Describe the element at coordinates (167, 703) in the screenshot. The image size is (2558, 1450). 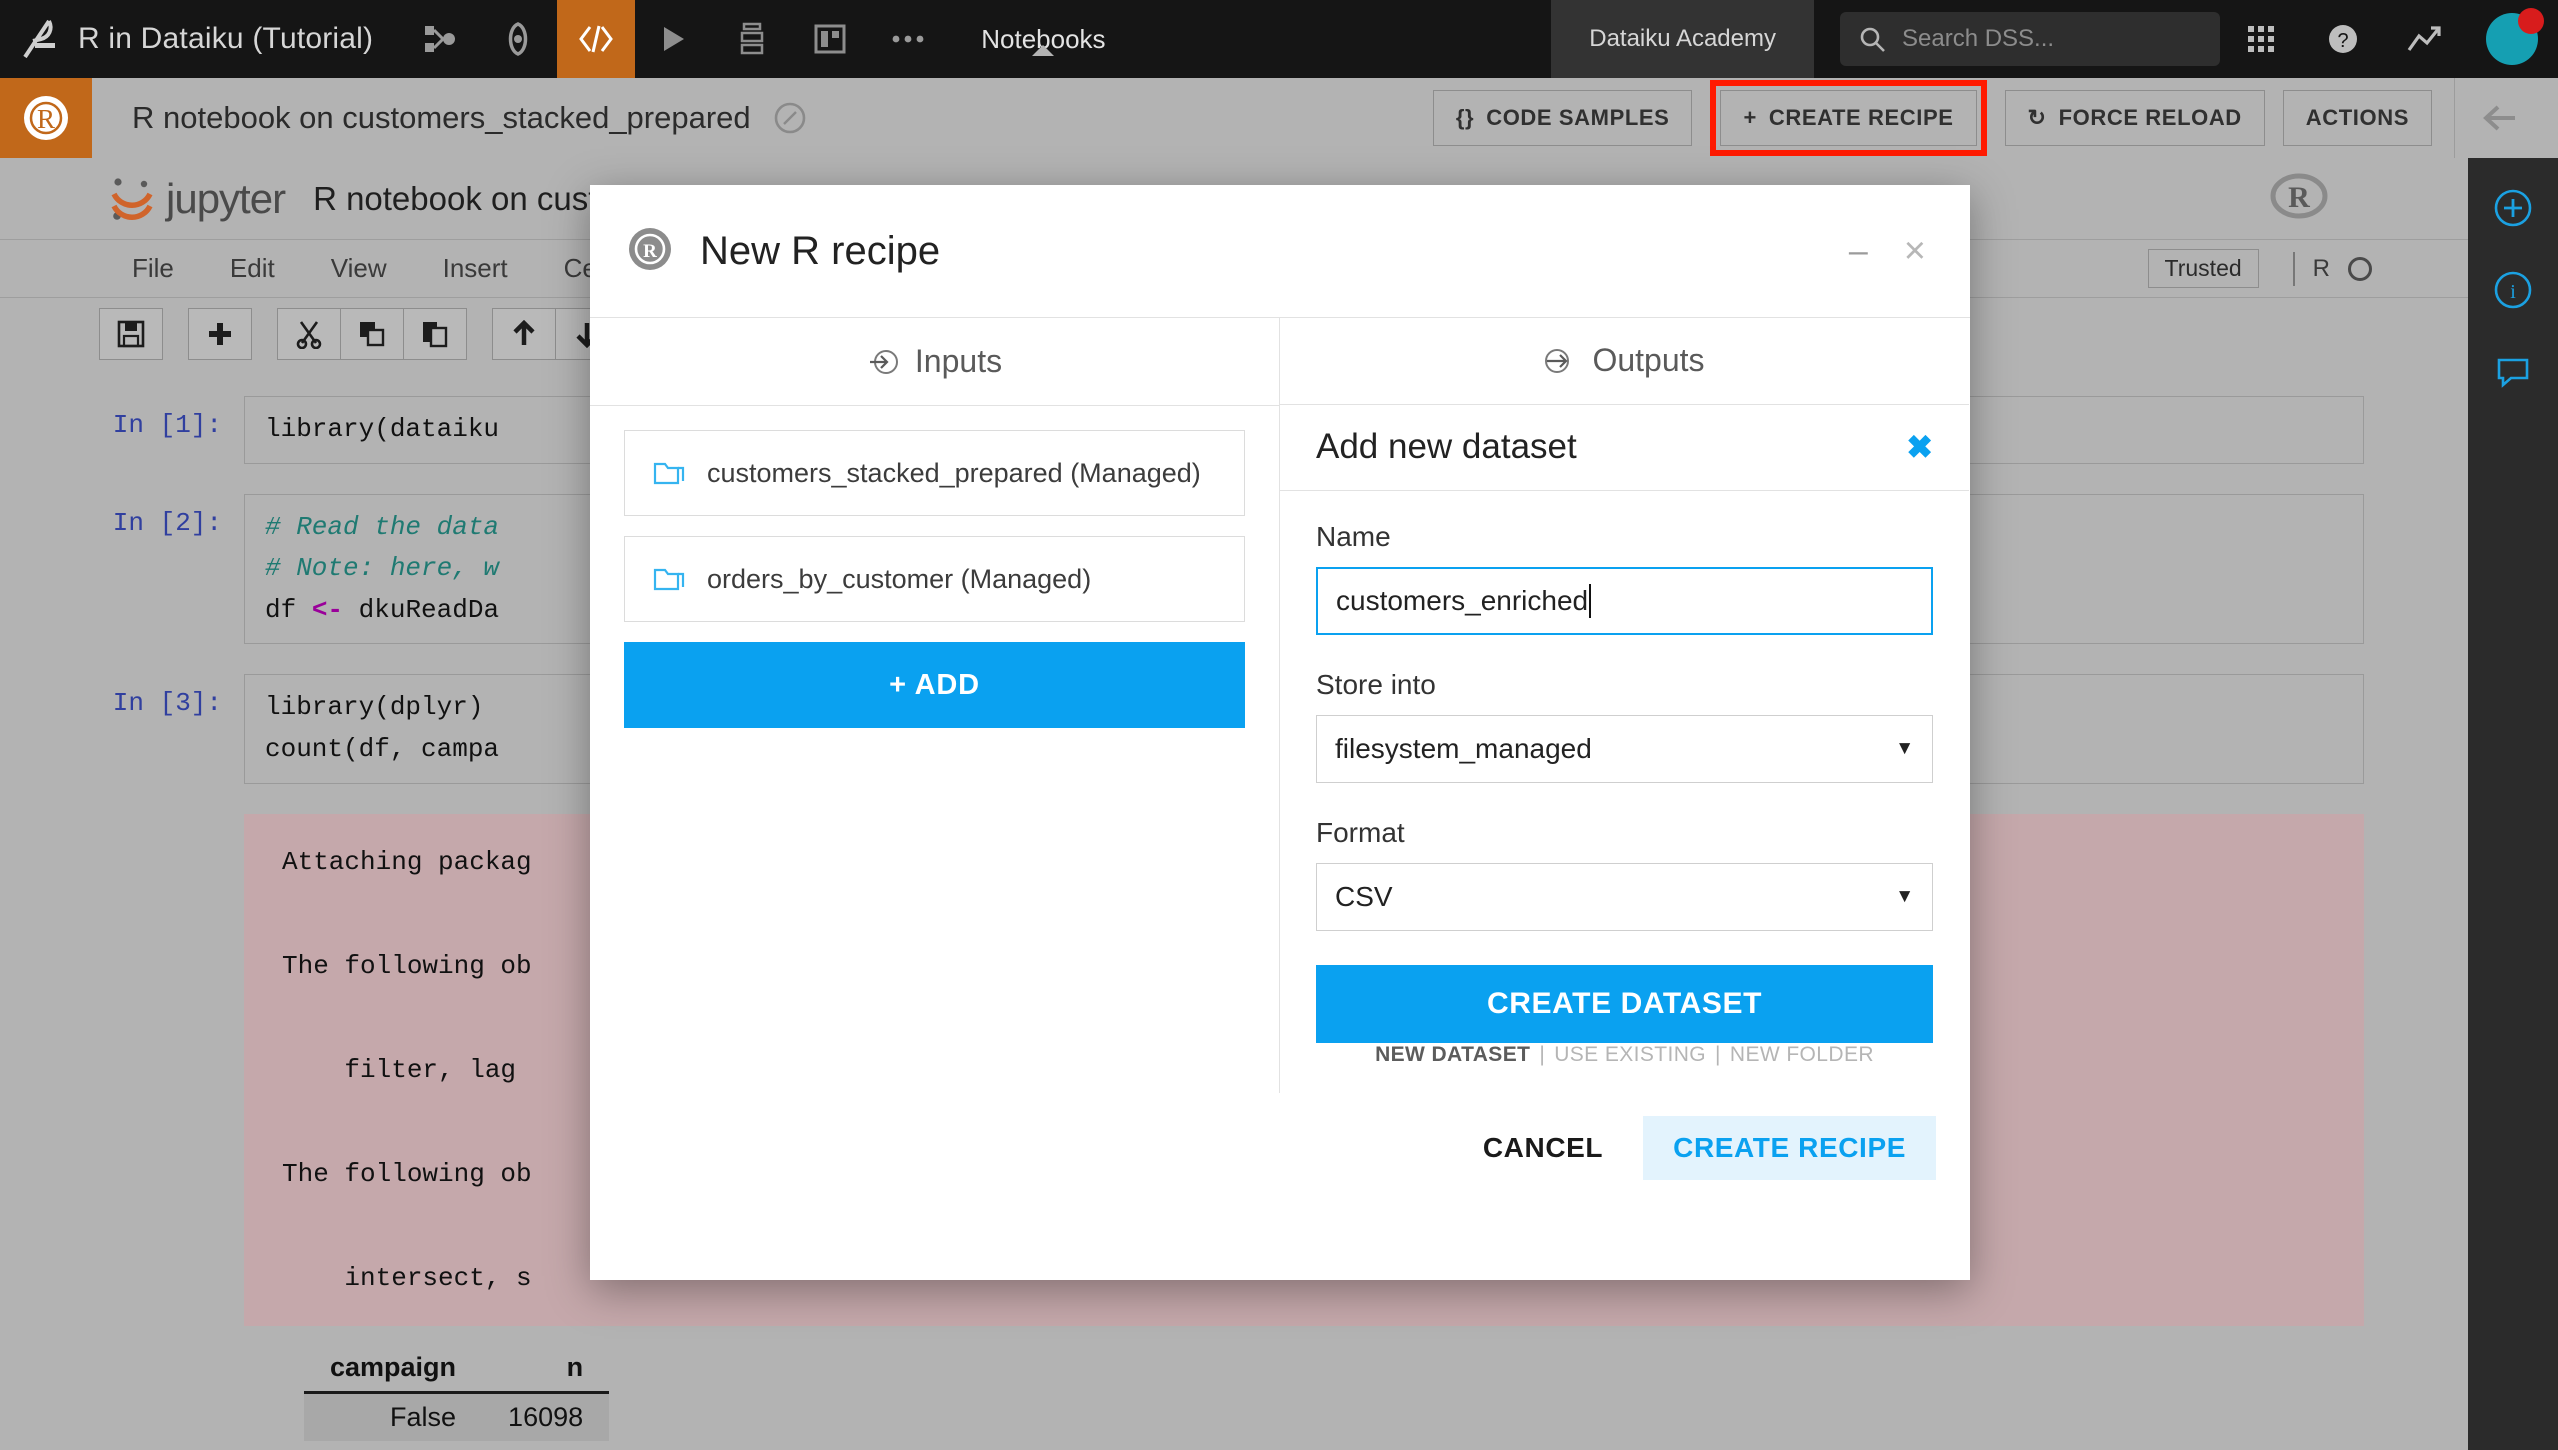
I see `cell-prompt: In [3]:` at that location.